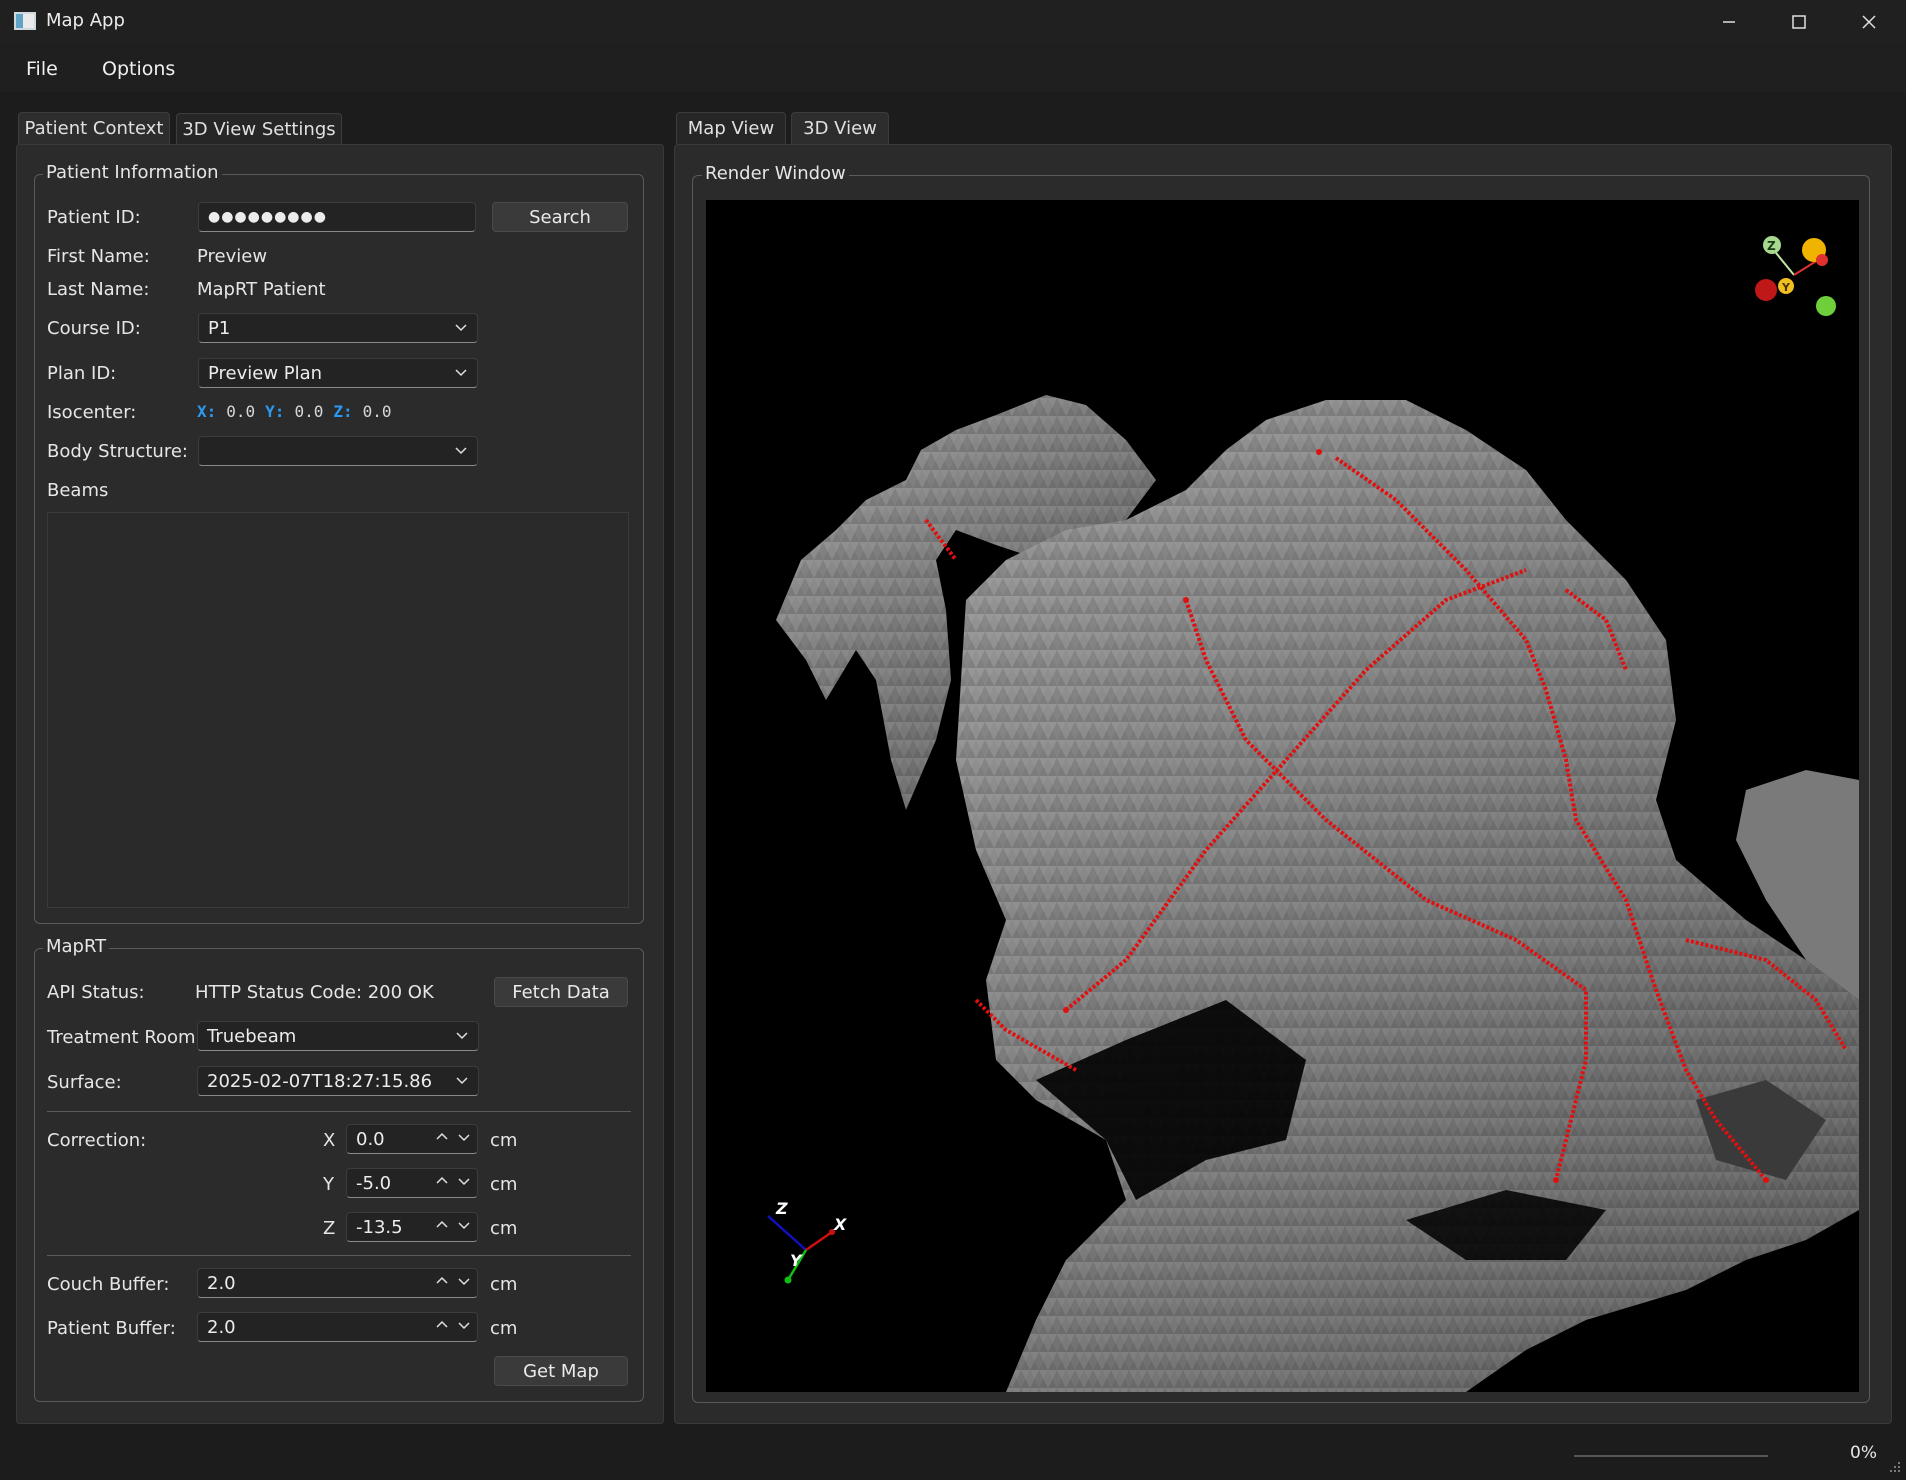 This screenshot has height=1480, width=1906. Describe the element at coordinates (504, 1284) in the screenshot. I see `couch-buffer-unit: cm` at that location.